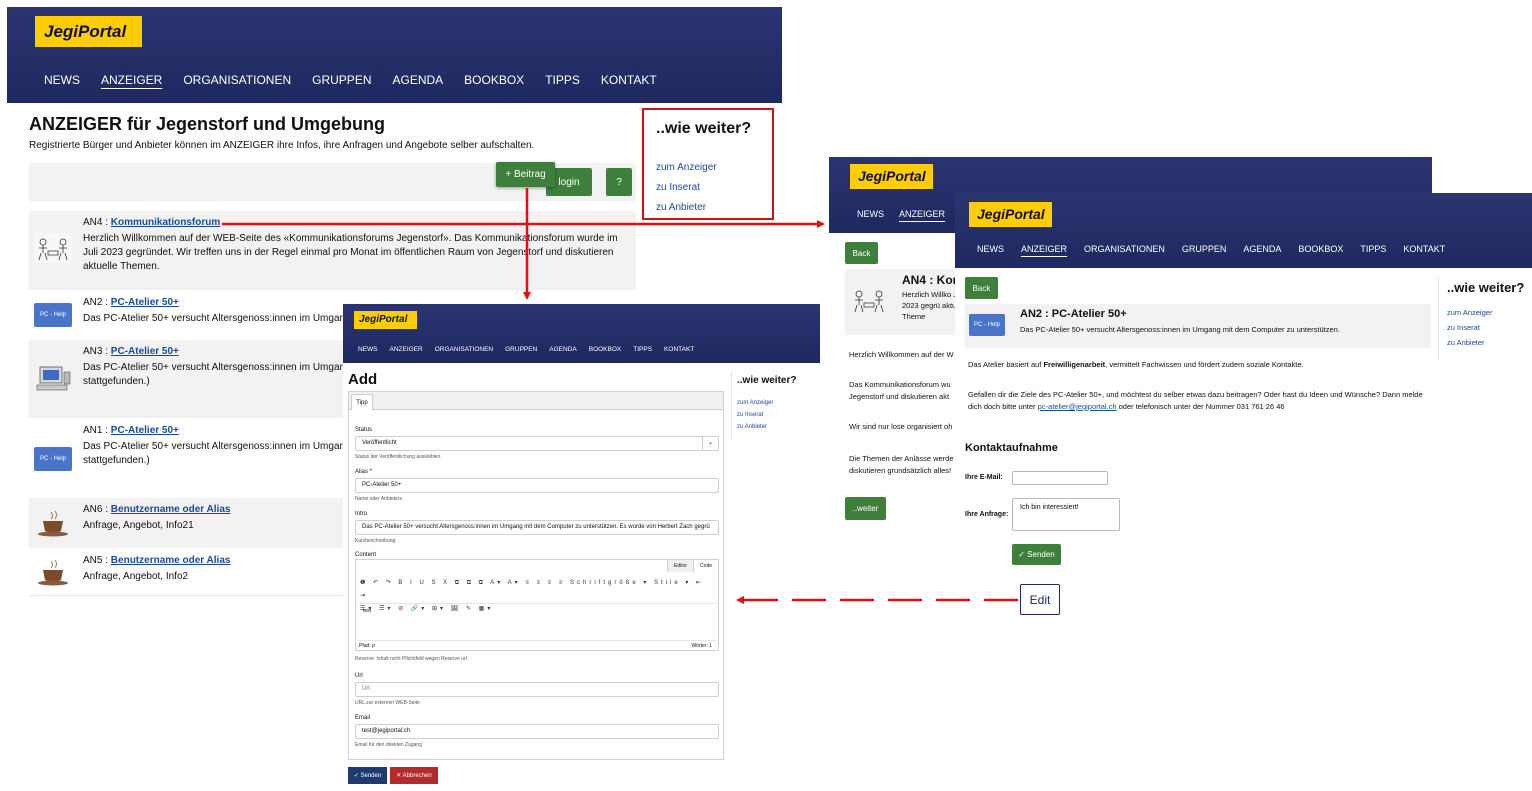 This screenshot has width=1532, height=791. I want to click on entry-link: Kommunikationsforum, so click(165, 222).